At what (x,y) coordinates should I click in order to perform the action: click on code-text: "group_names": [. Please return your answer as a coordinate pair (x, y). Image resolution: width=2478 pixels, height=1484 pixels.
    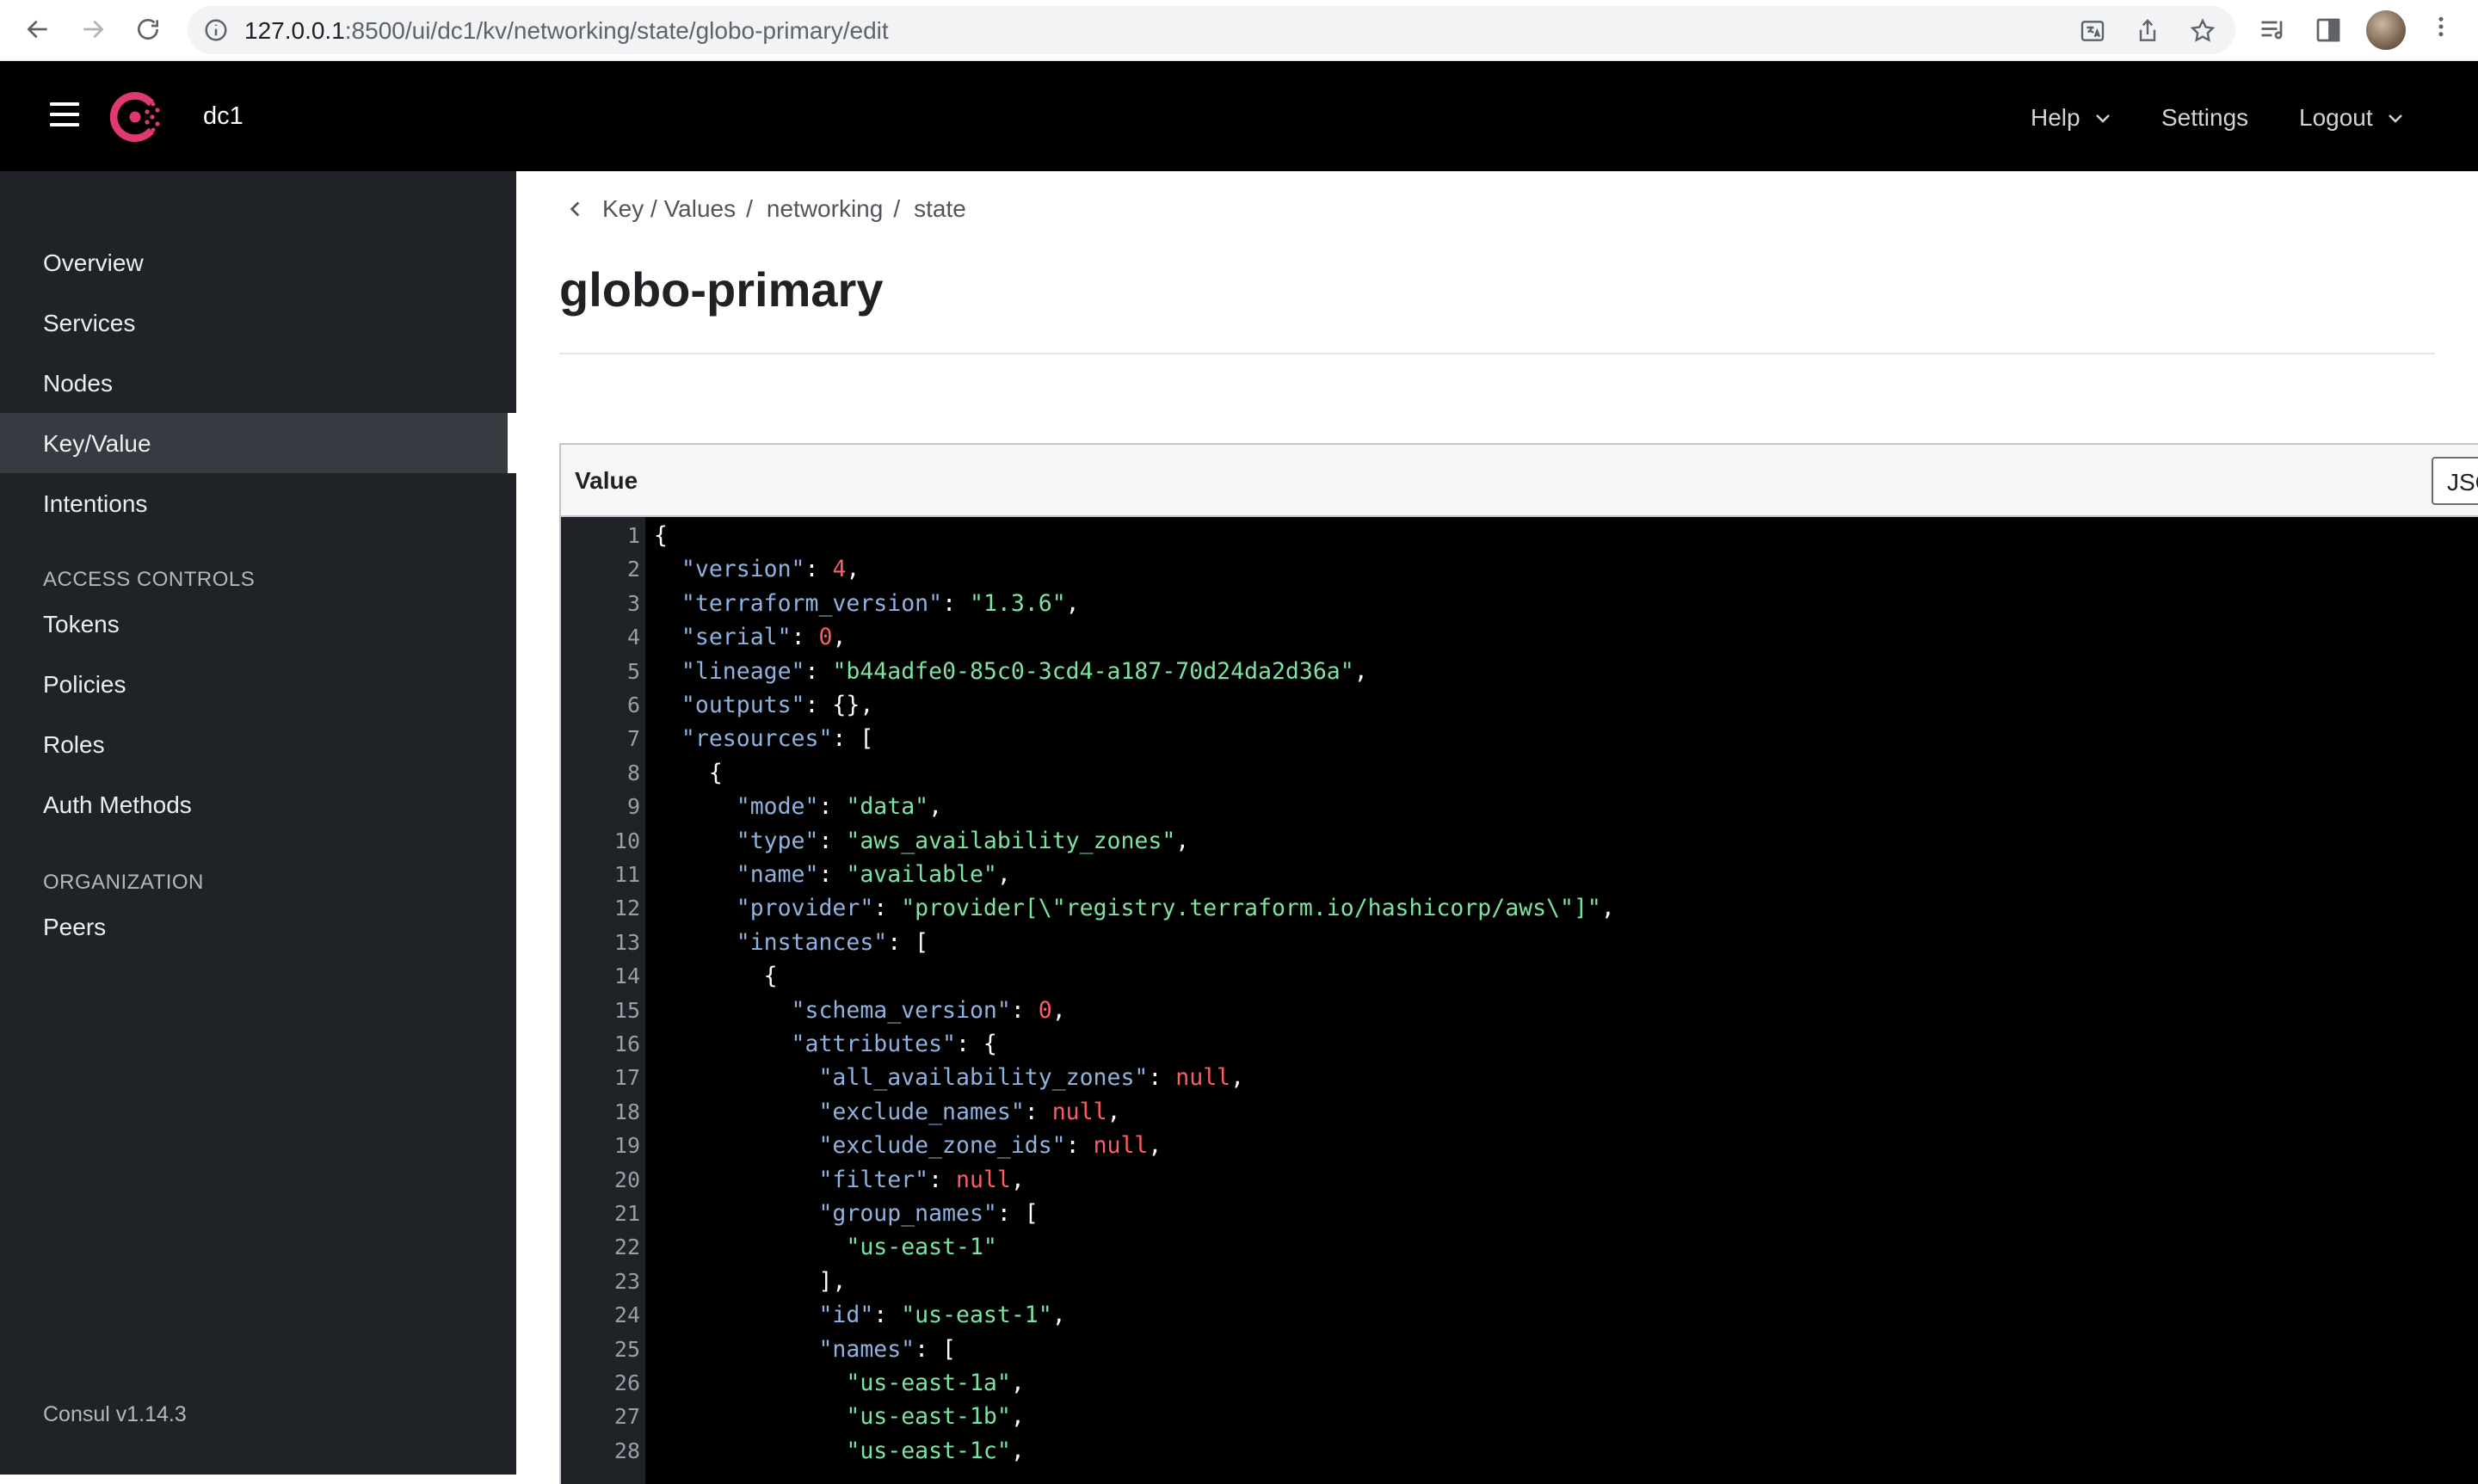
    Looking at the image, I should click on (928, 1213).